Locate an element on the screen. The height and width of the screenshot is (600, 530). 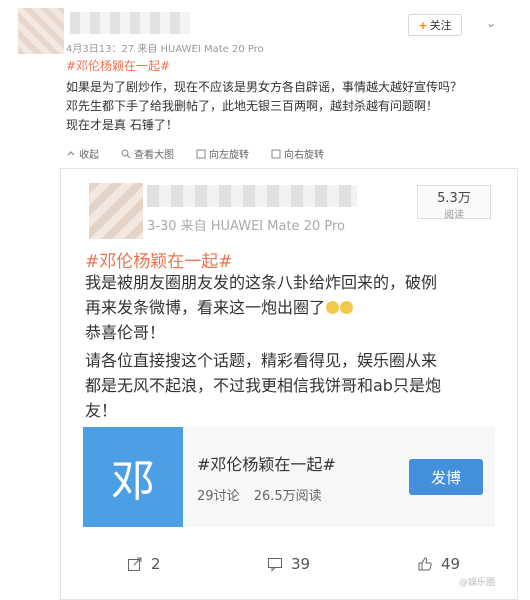
search-icon is located at coordinates (126, 153).